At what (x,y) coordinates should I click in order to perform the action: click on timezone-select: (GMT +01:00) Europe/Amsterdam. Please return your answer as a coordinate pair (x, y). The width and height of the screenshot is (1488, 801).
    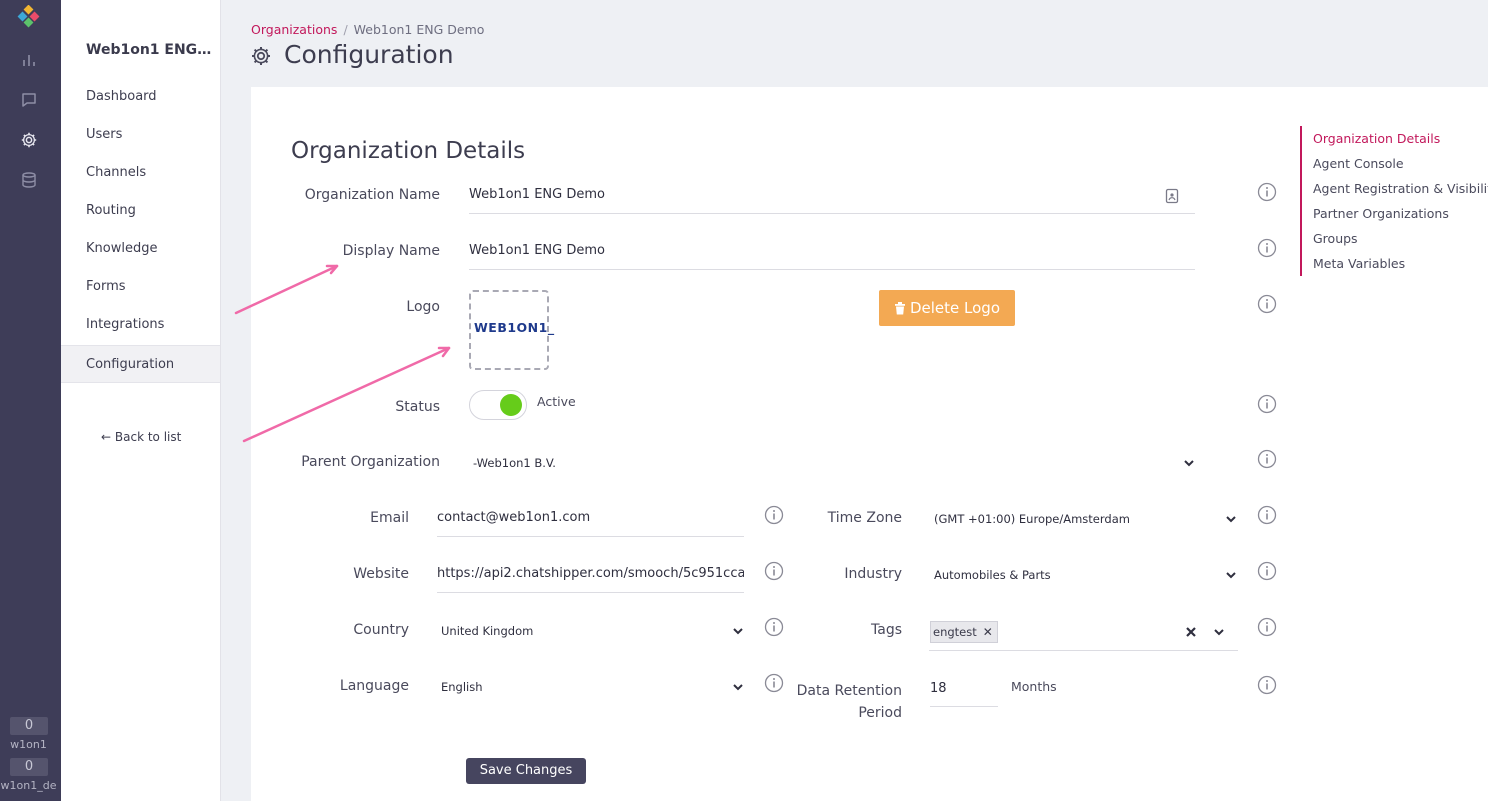
    Looking at the image, I should click on (1074, 519).